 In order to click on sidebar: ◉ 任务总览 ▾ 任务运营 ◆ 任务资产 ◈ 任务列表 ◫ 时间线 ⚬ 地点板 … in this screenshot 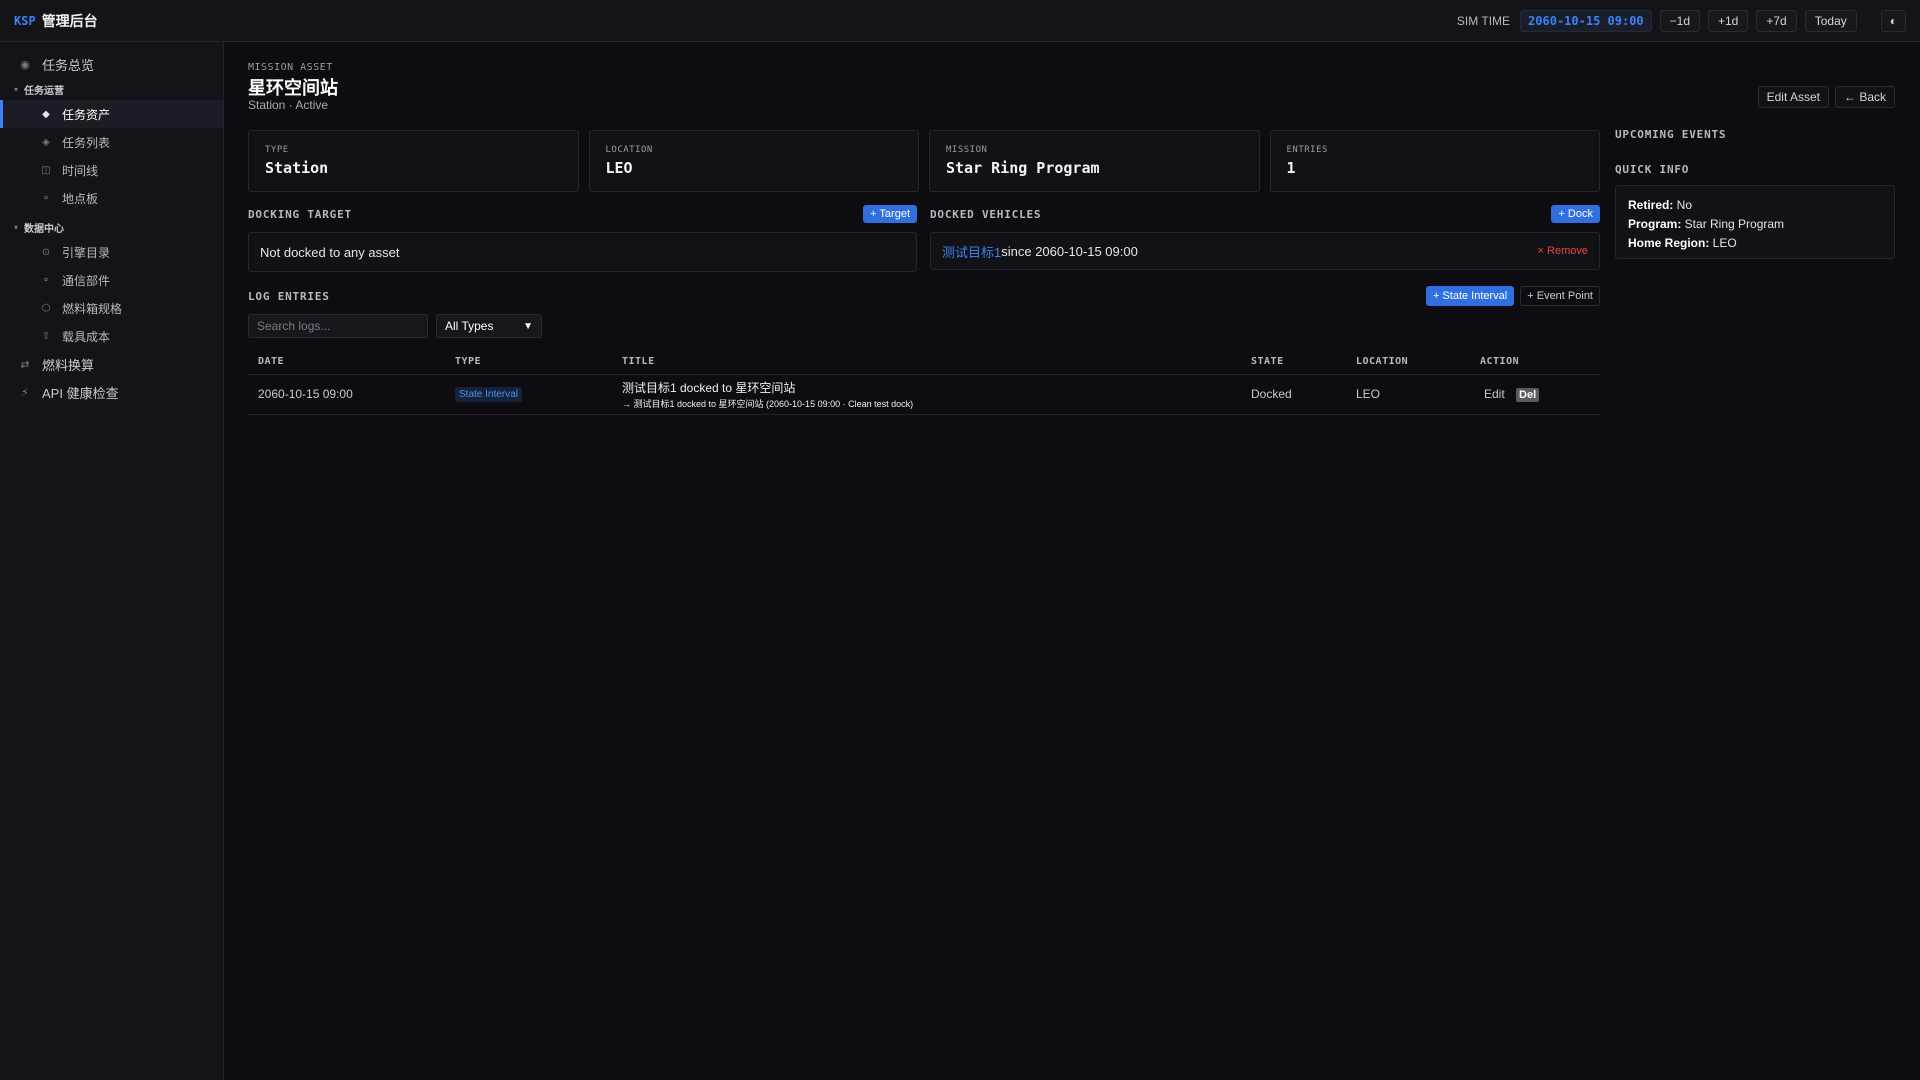, I will do `click(112, 561)`.